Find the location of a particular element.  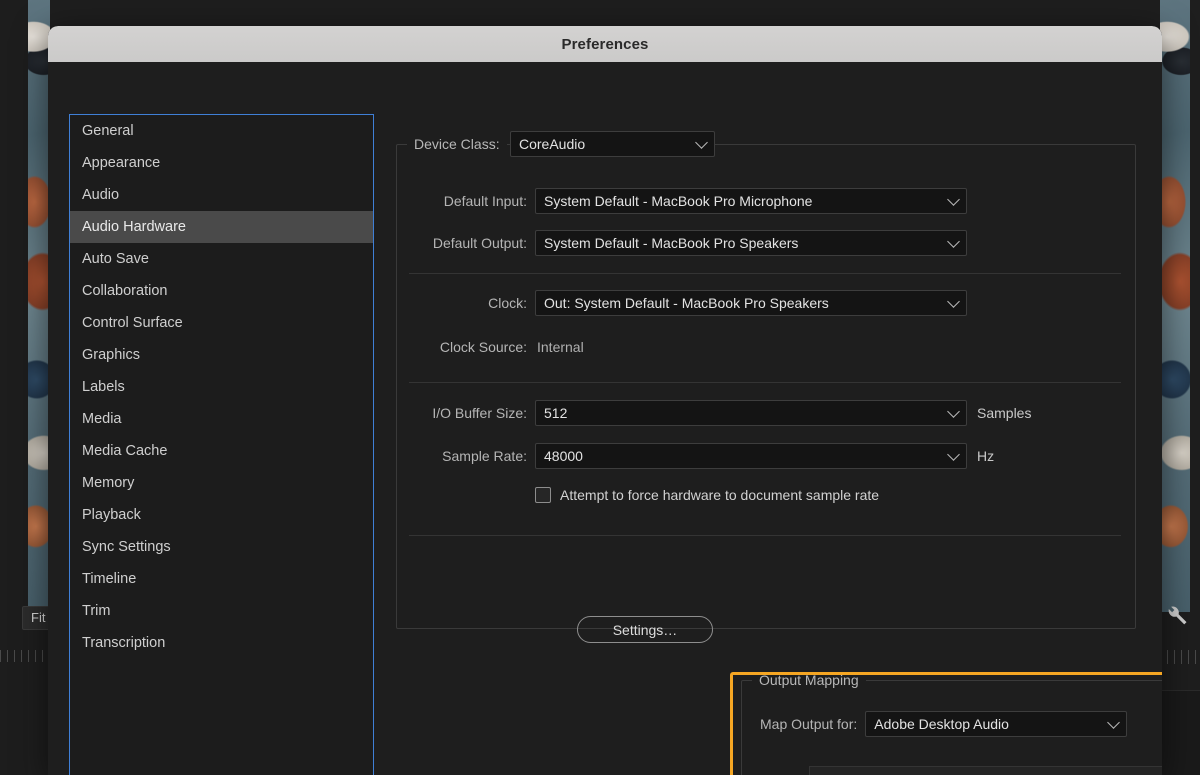

program-monitor-photo-right is located at coordinates (1175, 306).